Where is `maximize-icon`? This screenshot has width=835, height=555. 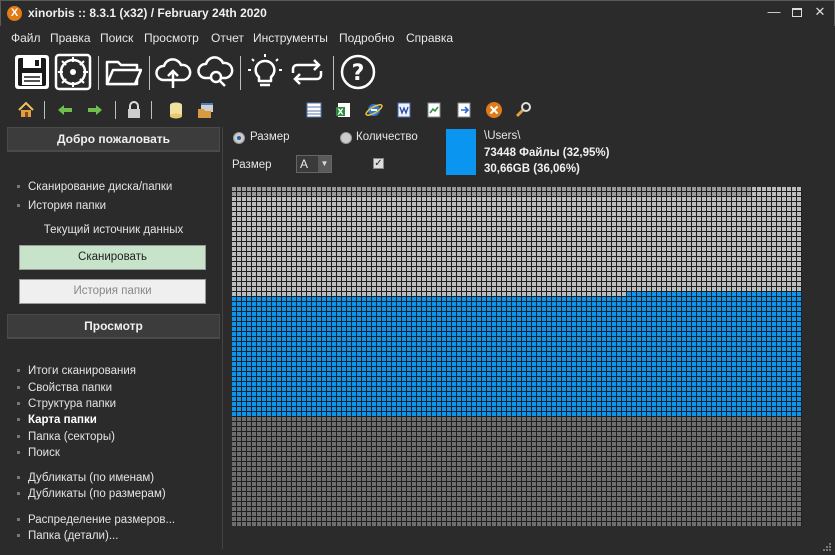 maximize-icon is located at coordinates (797, 12).